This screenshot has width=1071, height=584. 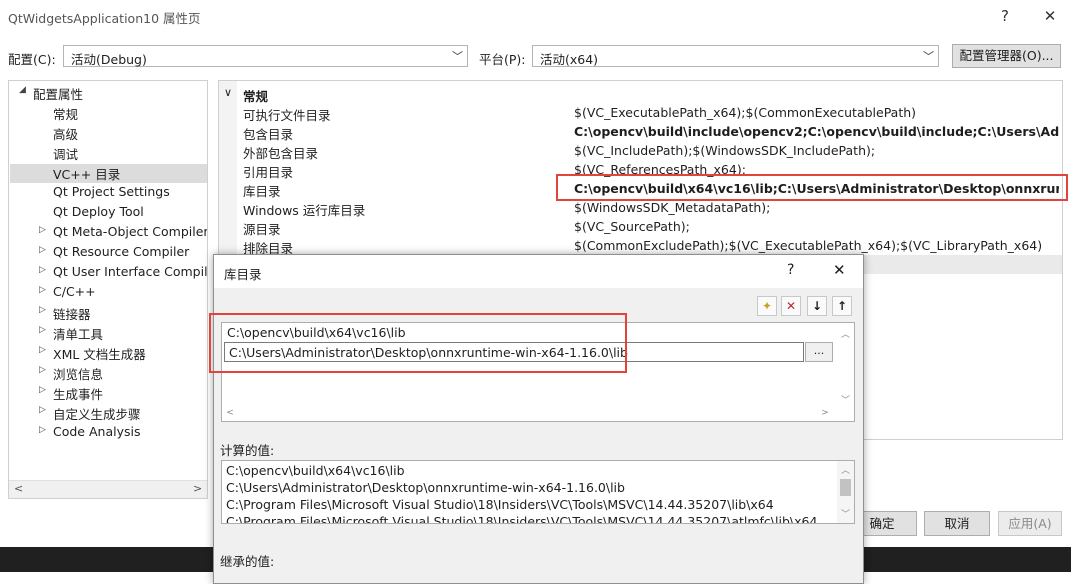 I want to click on dialog-title: 库目录, so click(x=243, y=274).